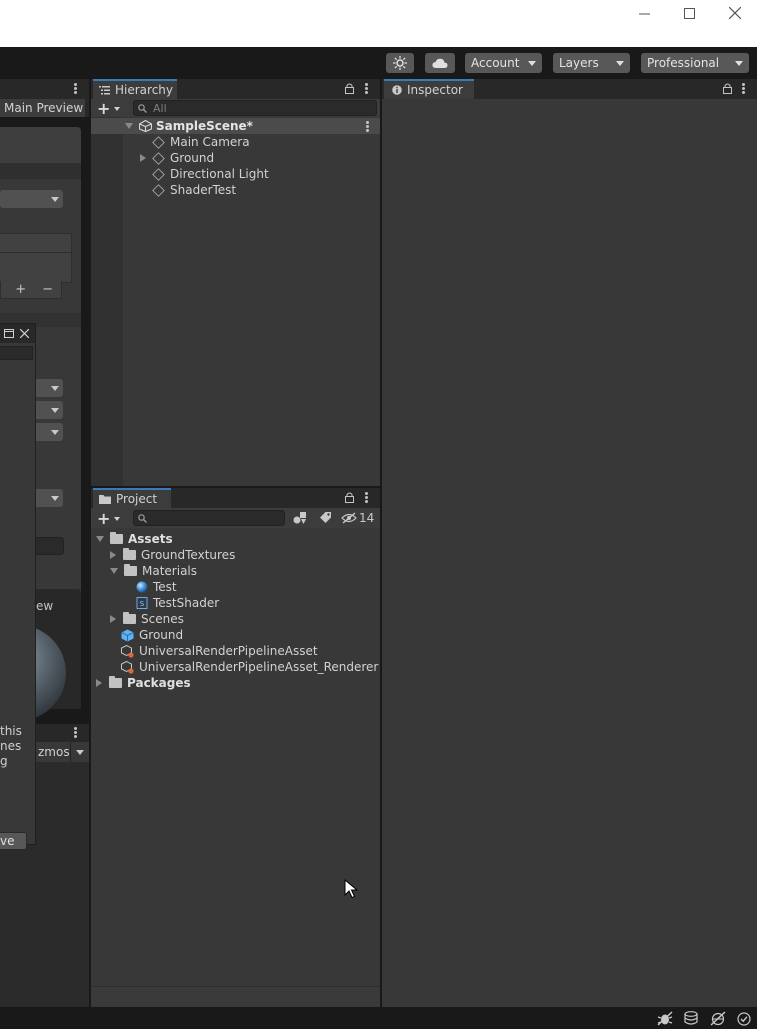 The height and width of the screenshot is (1029, 757). I want to click on hierarchy-item-label: Main Camera, so click(210, 142).